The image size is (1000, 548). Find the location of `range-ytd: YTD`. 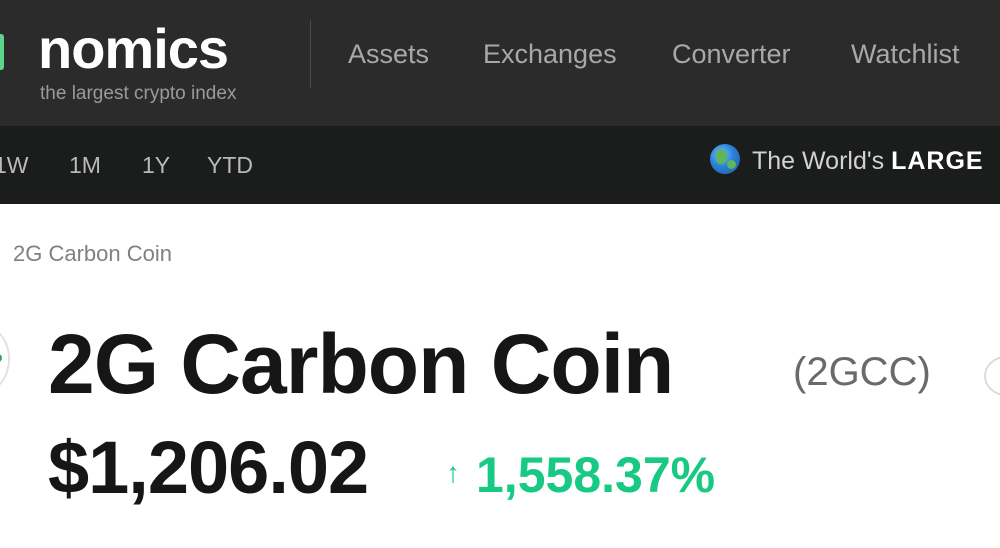

range-ytd: YTD is located at coordinates (230, 165).